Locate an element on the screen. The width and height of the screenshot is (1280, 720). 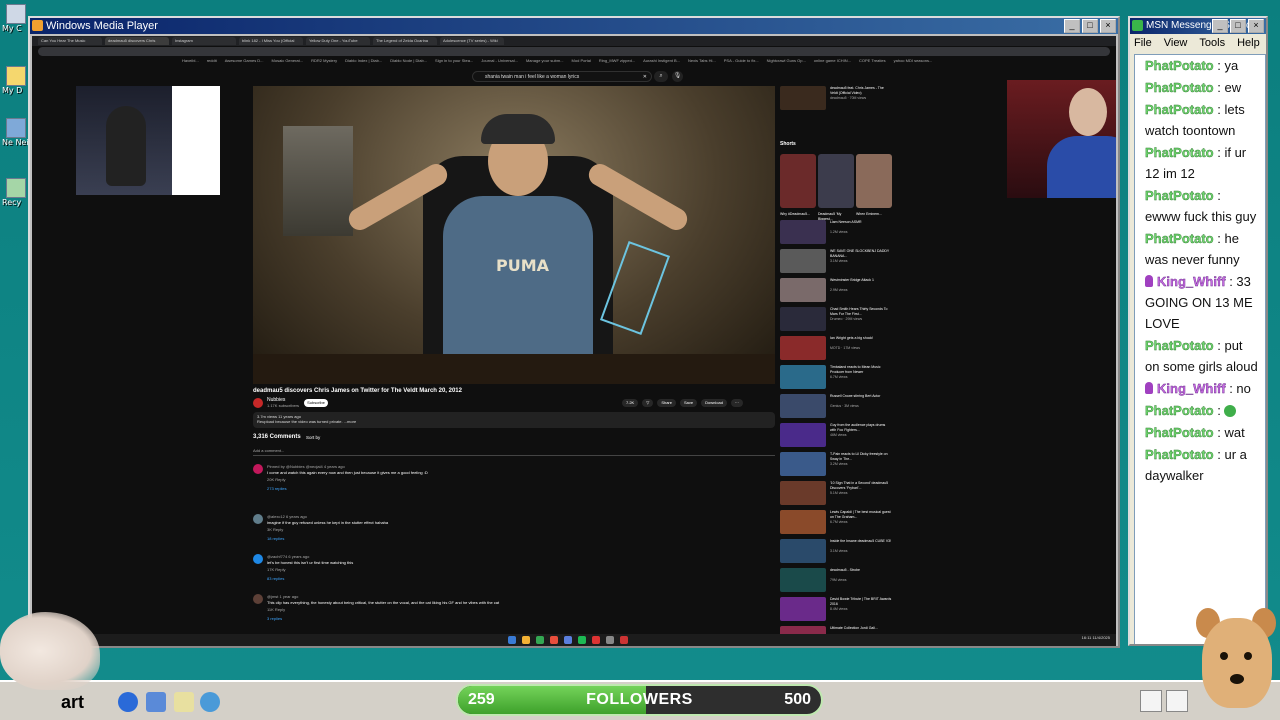
bookmark: RDR2 Mystery is located at coordinates (324, 60).